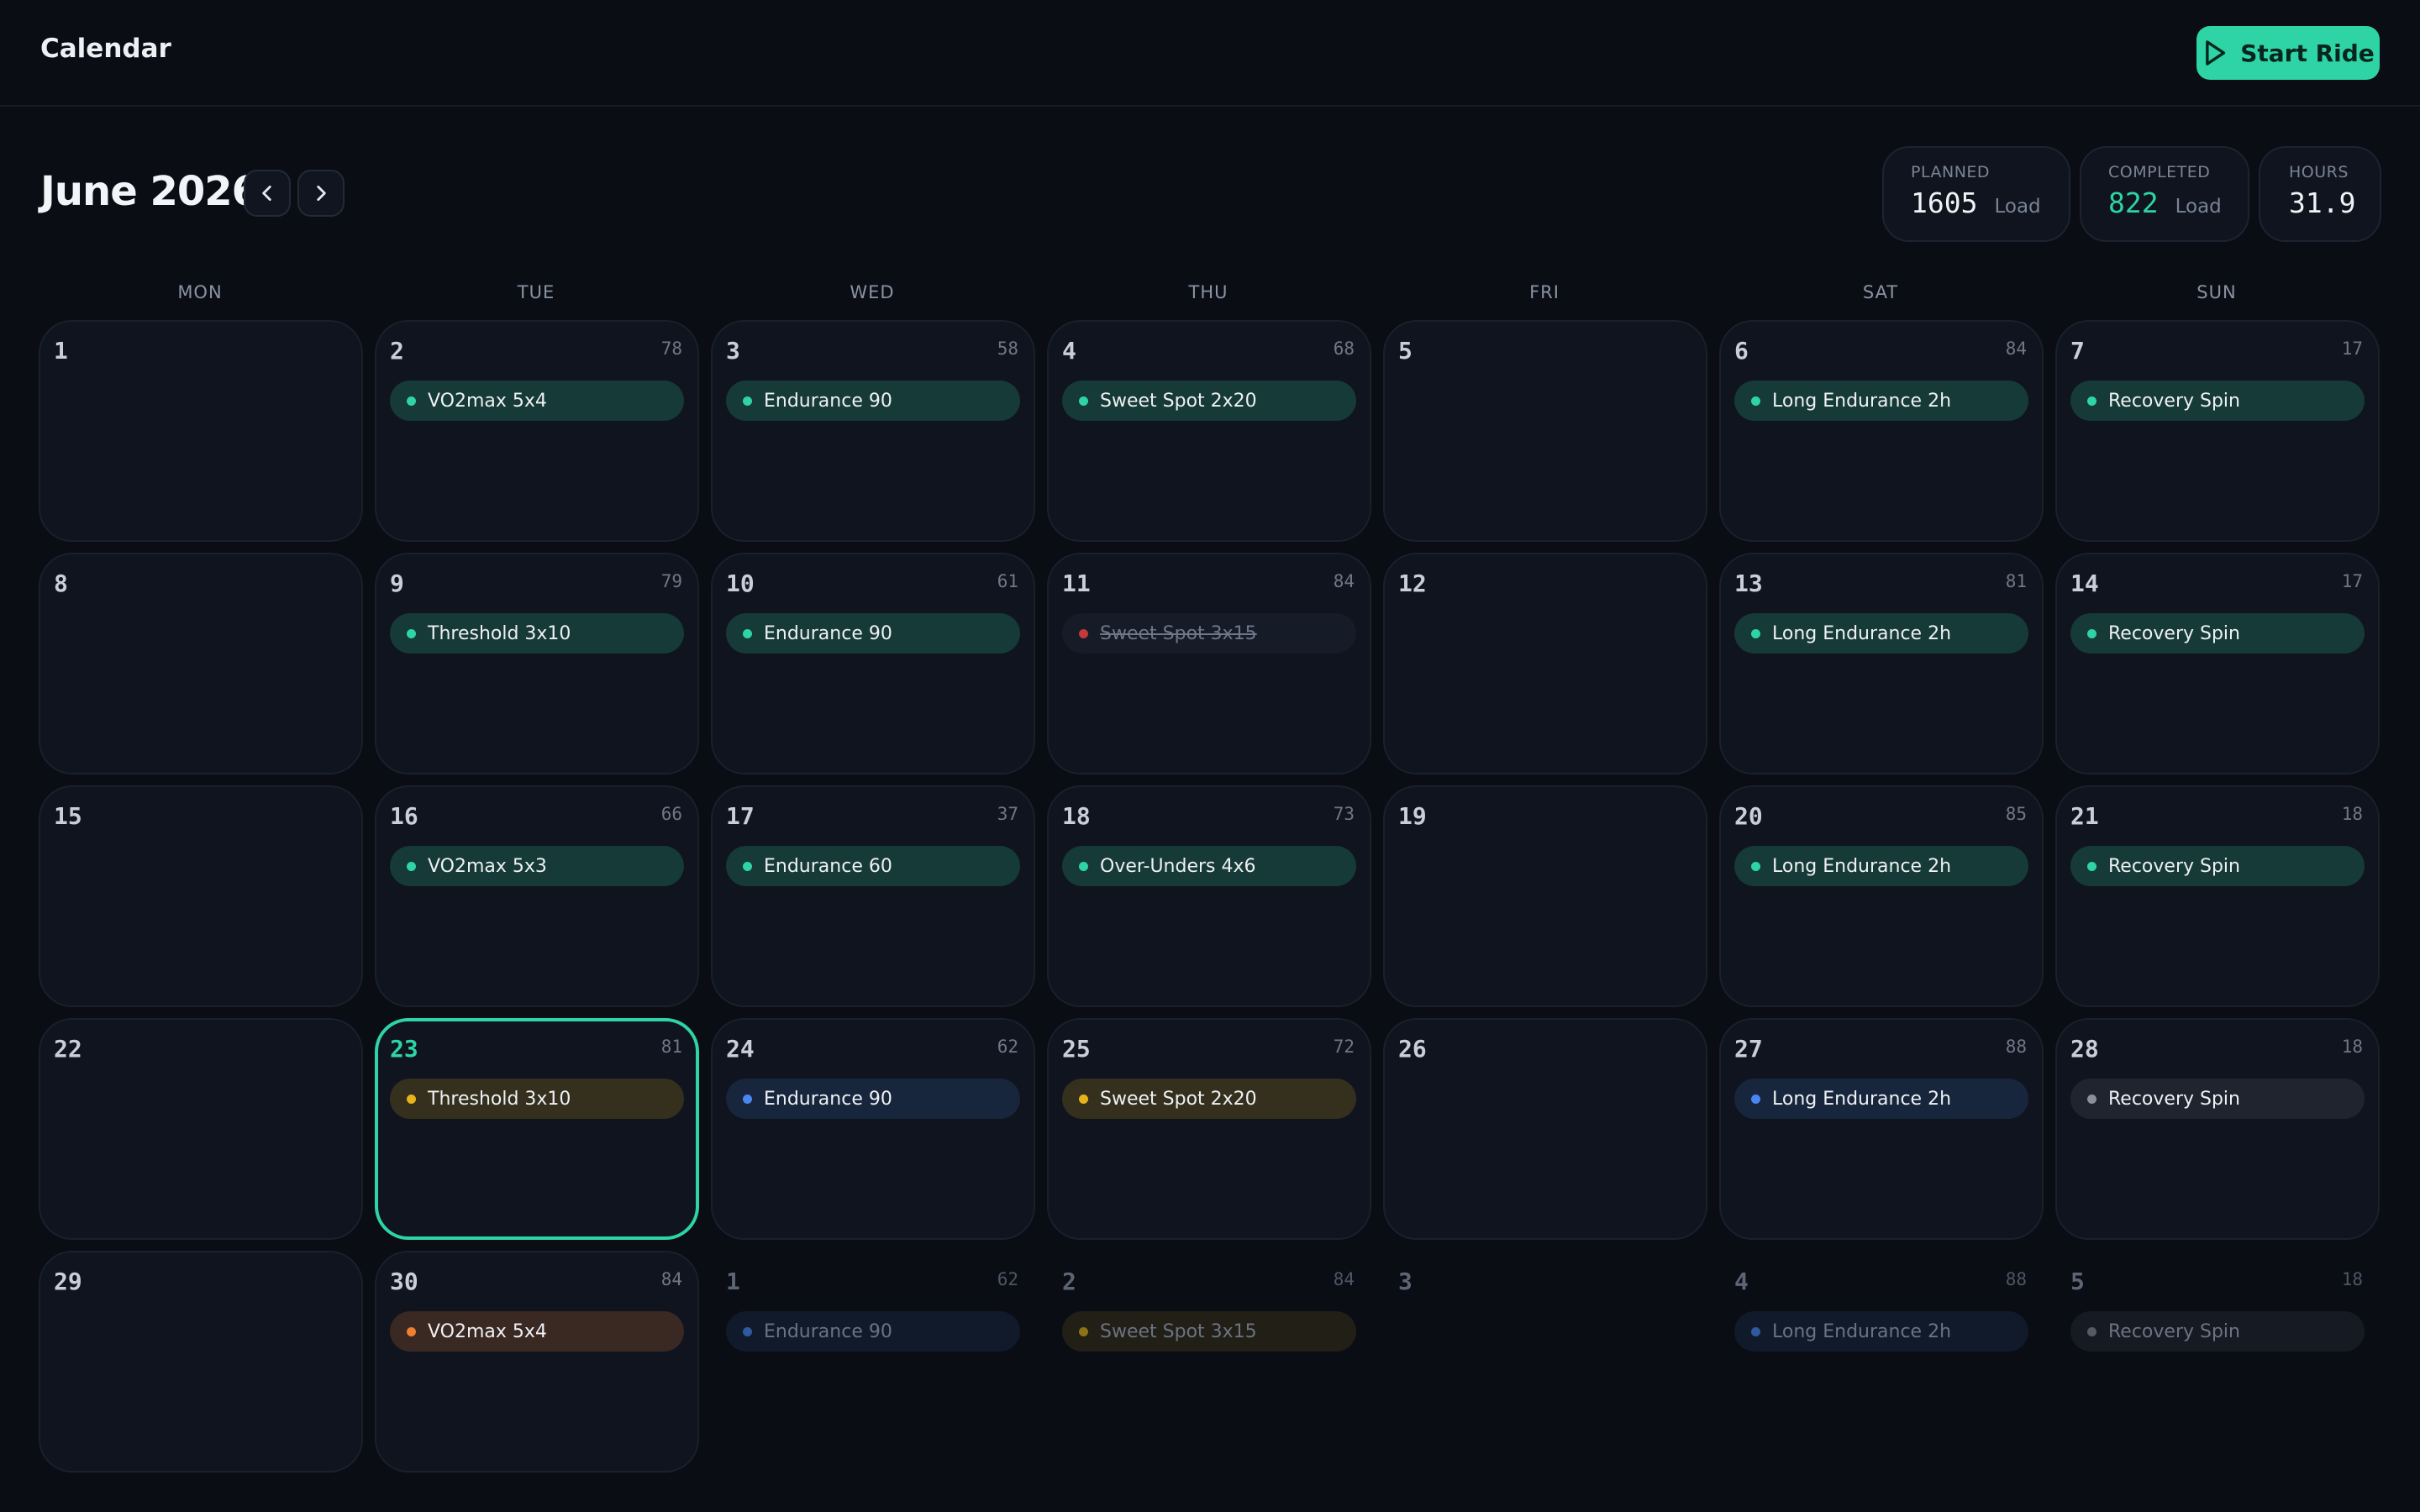 The width and height of the screenshot is (2420, 1512). I want to click on day-number: 25, so click(1076, 1049).